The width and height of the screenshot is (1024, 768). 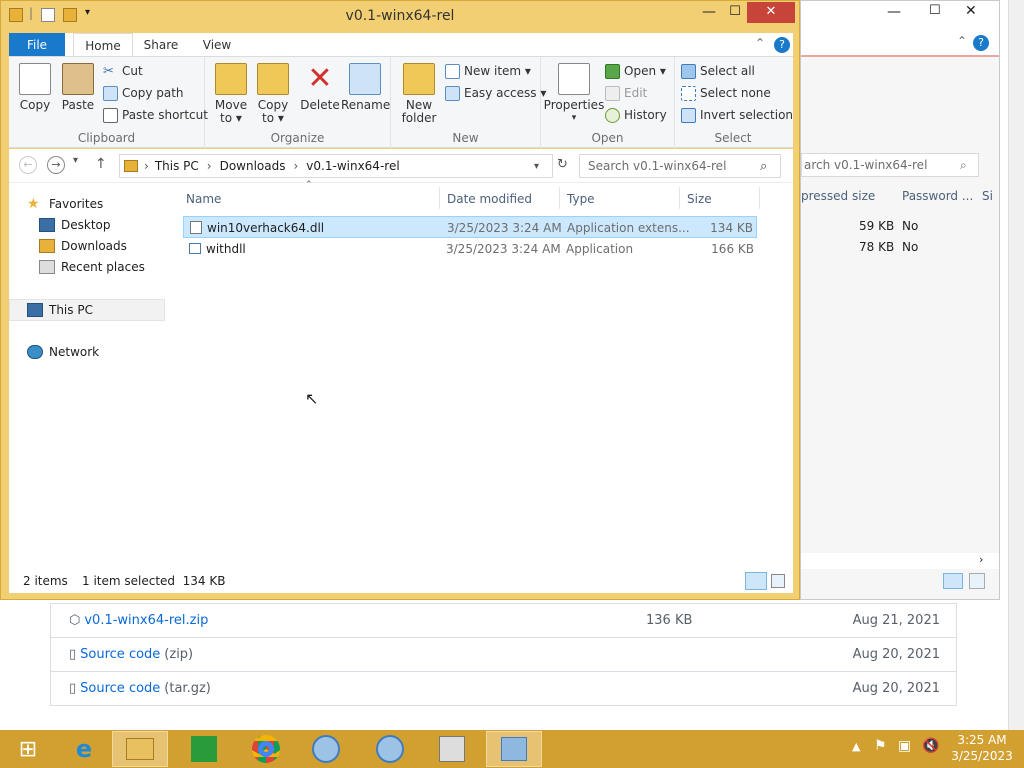 What do you see at coordinates (982, 756) in the screenshot?
I see `clock-date: 3/25/2023` at bounding box center [982, 756].